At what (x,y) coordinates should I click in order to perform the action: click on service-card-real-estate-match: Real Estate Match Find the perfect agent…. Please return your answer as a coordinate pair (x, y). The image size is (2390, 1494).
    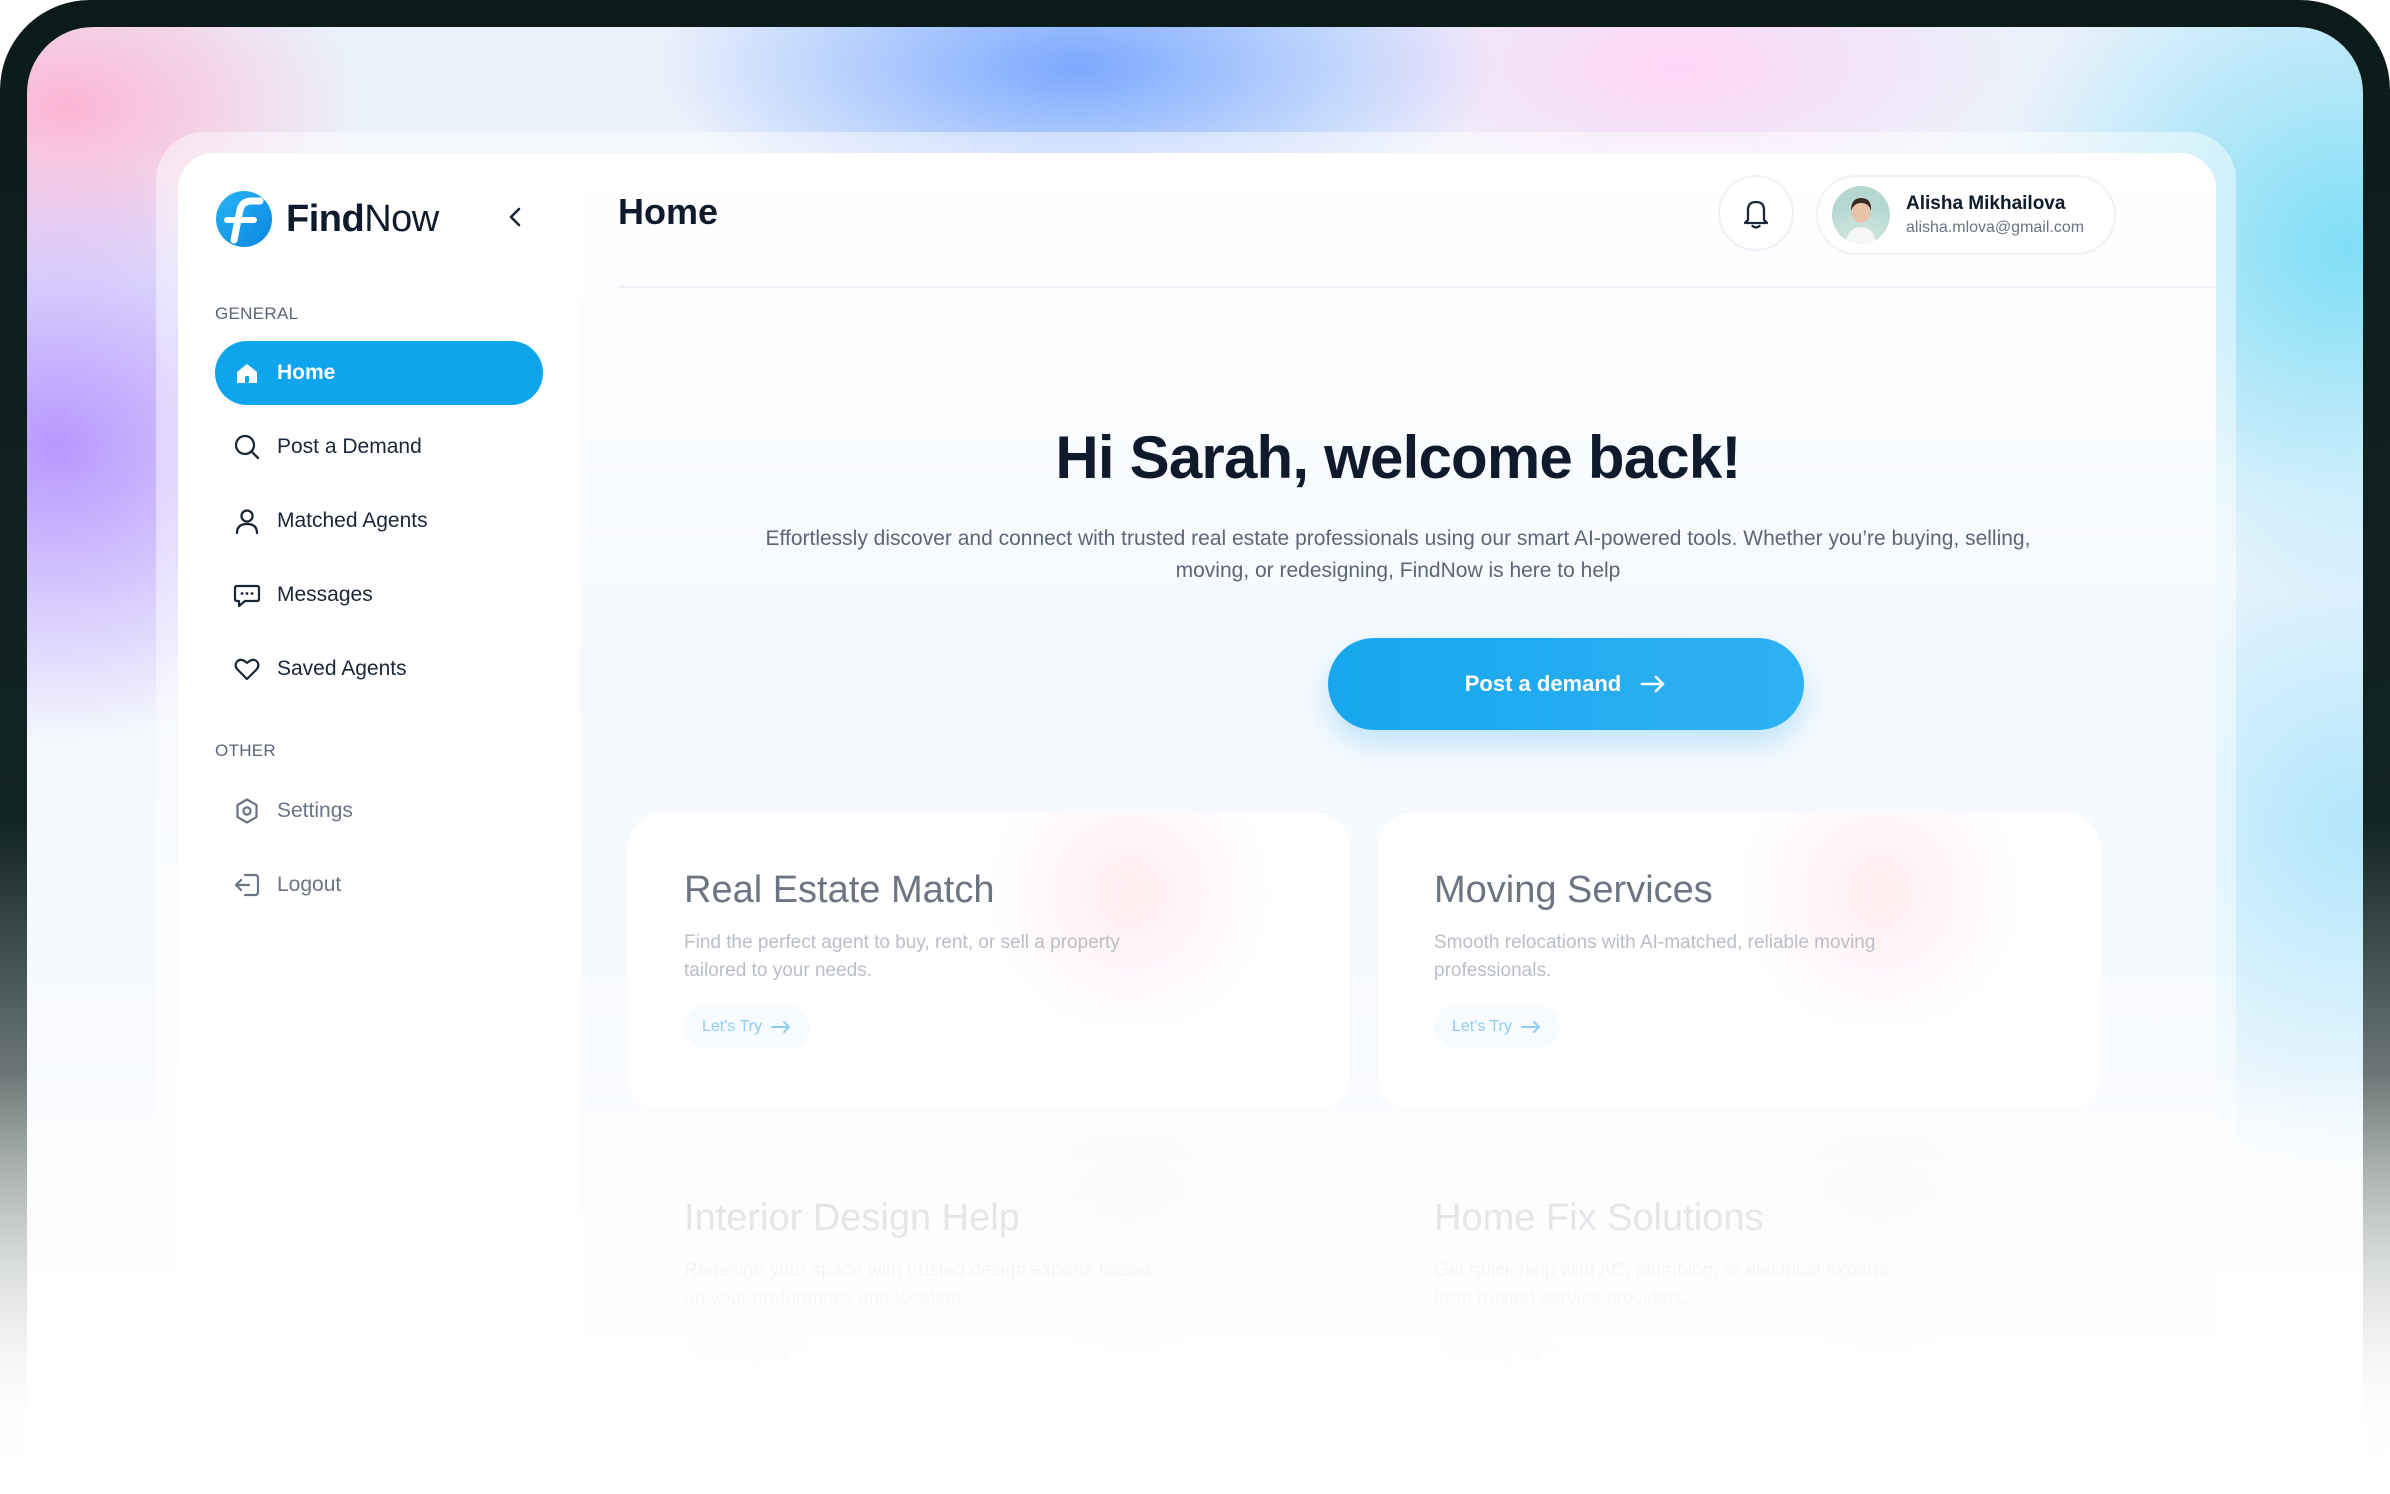
    Looking at the image, I should click on (989, 961).